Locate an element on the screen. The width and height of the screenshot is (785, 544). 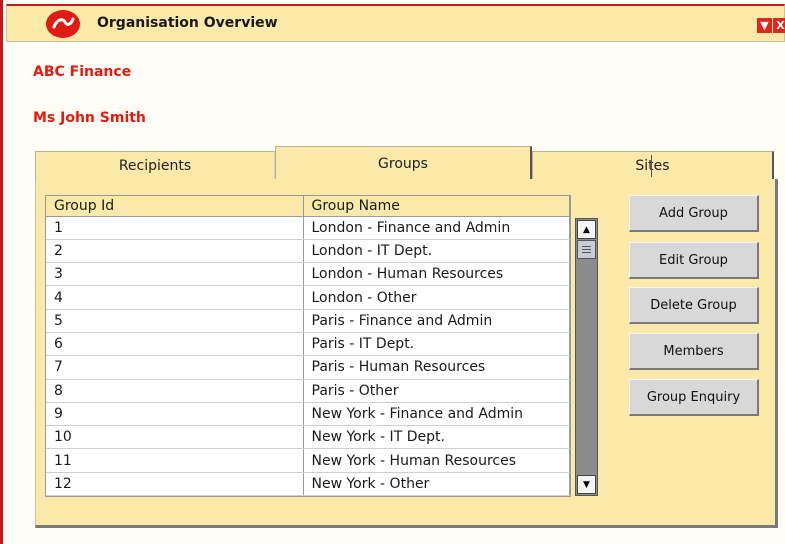
table-row: 10 New York - IT Dept. is located at coordinates (308, 437).